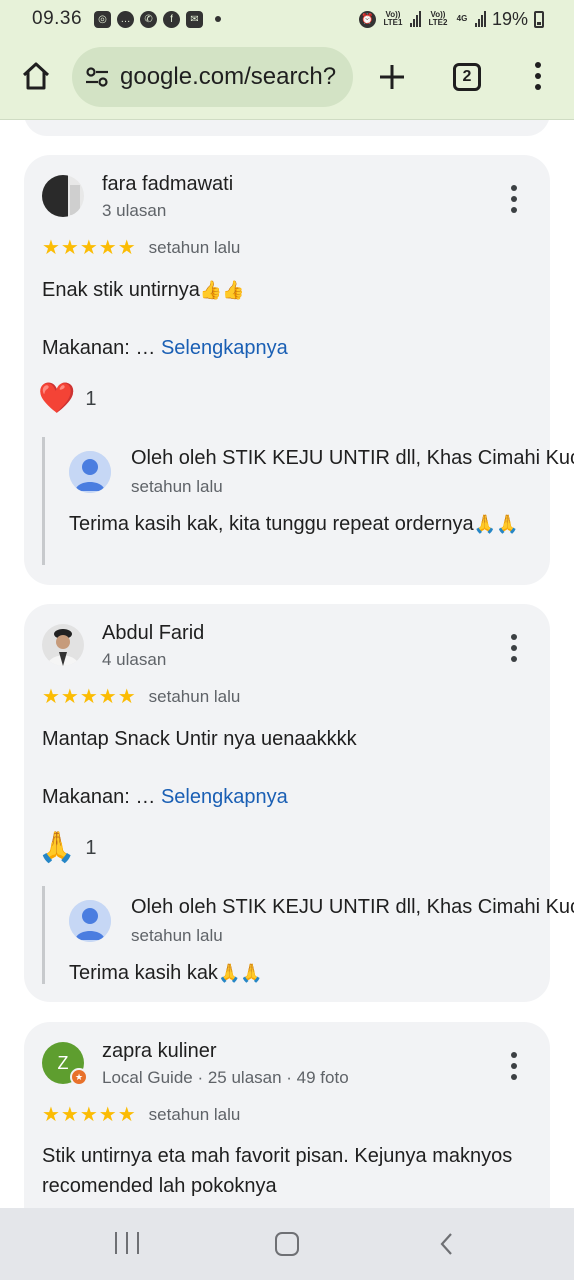 The image size is (574, 1280). What do you see at coordinates (121, 290) in the screenshot?
I see `review-text-body: Enak stik untirnya` at bounding box center [121, 290].